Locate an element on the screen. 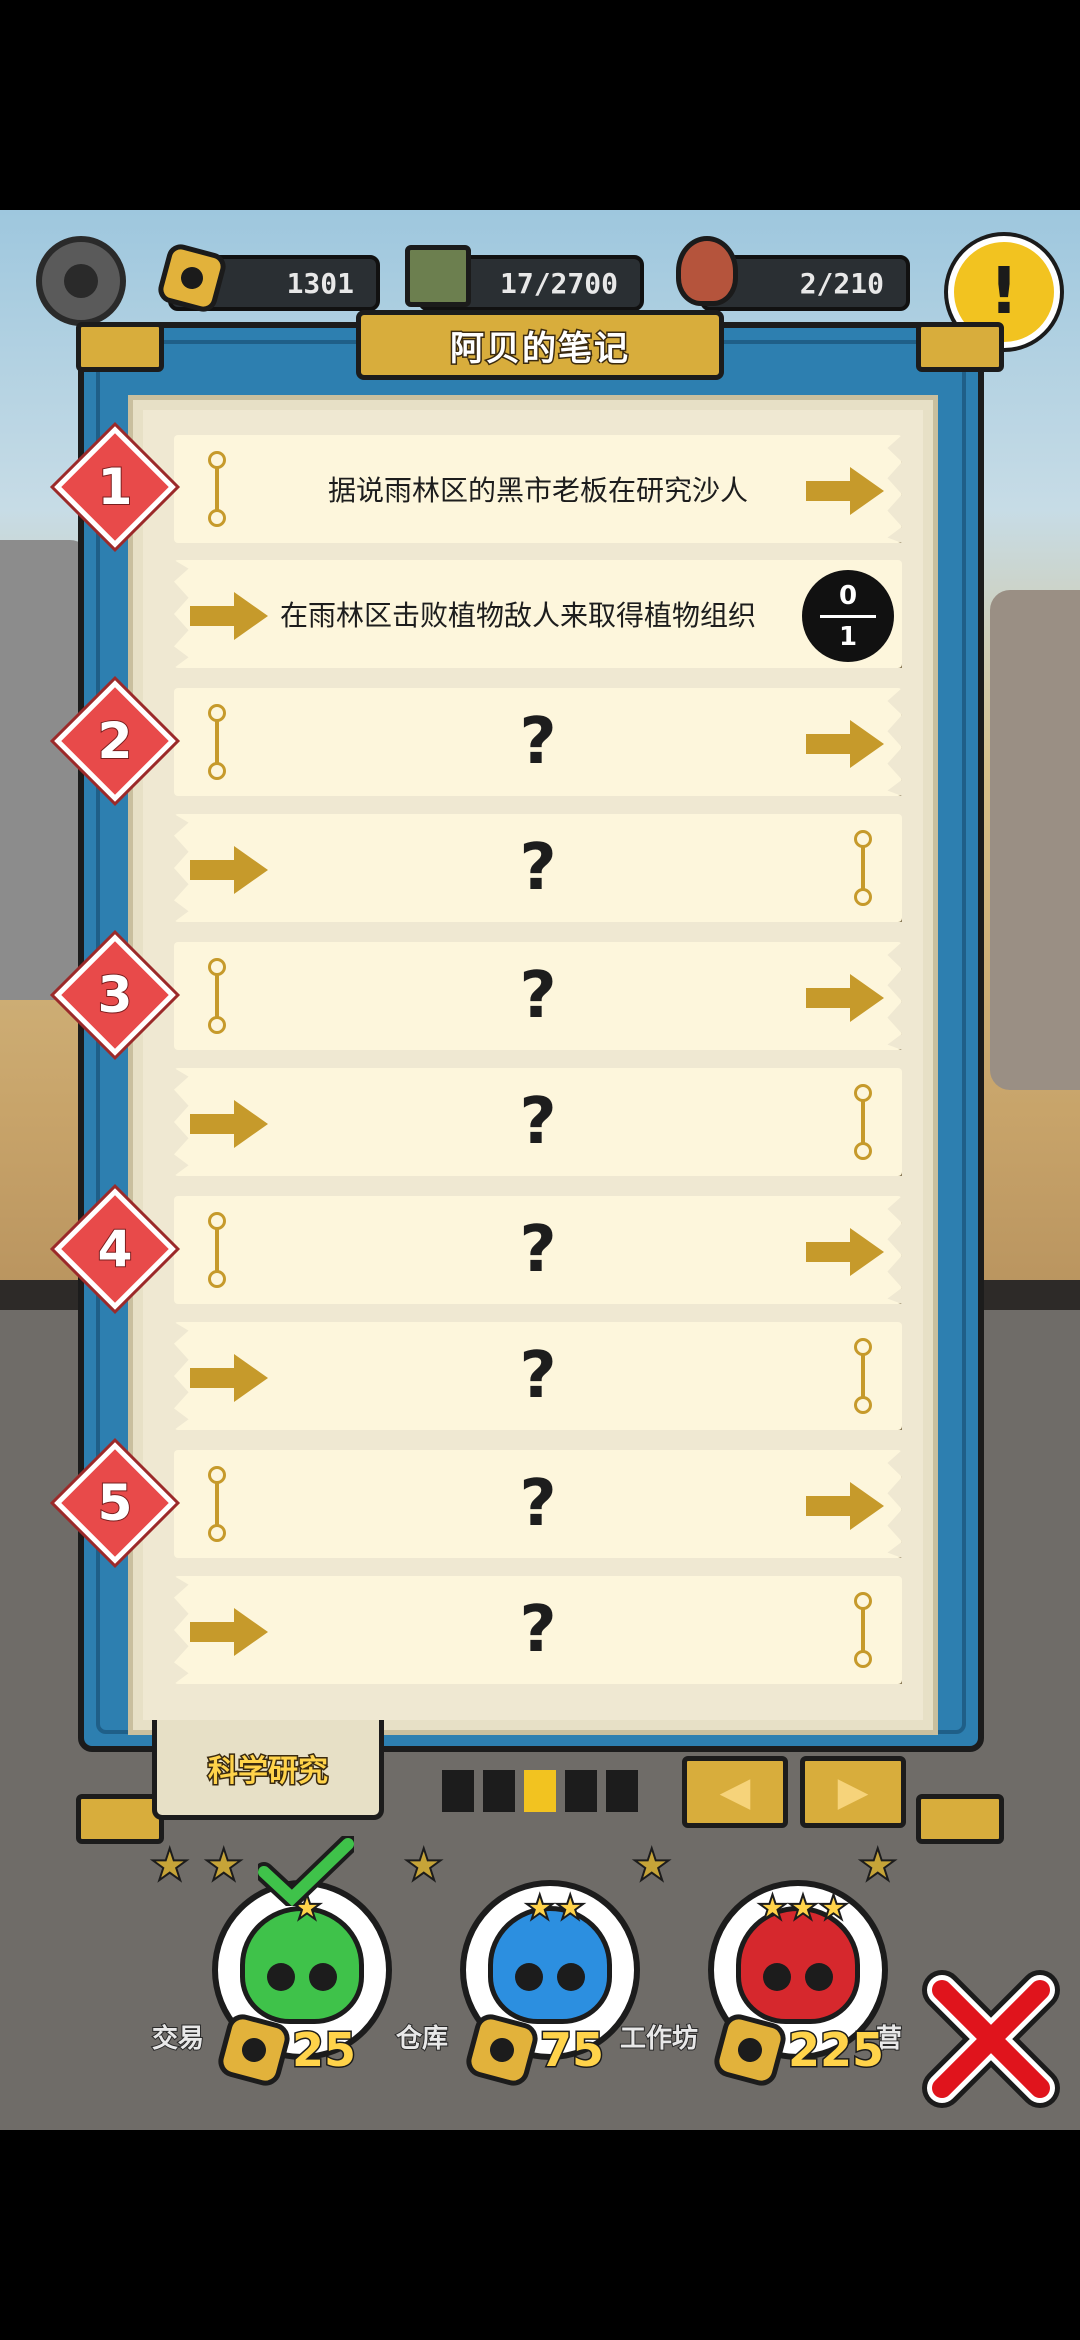  page-dot-current is located at coordinates (540, 1791).